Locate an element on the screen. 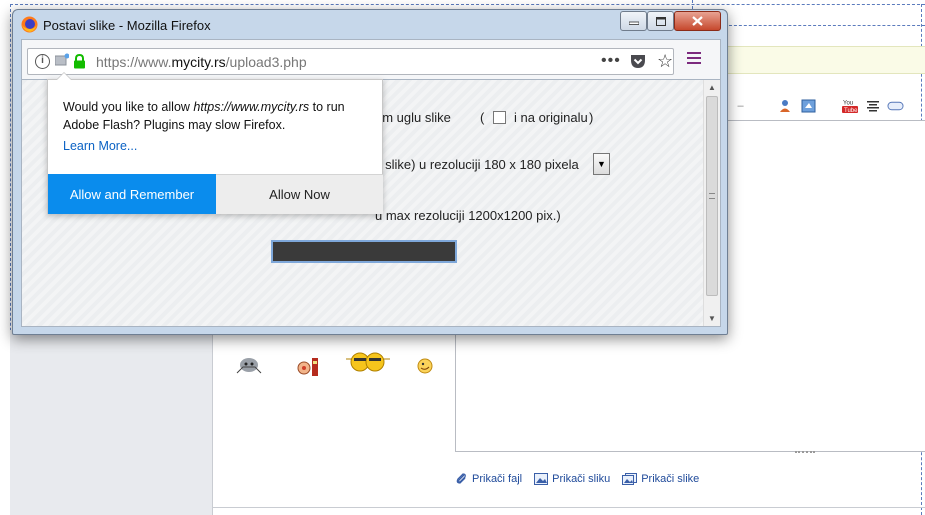 This screenshot has height=515, width=925. user-tag-icon is located at coordinates (785, 106).